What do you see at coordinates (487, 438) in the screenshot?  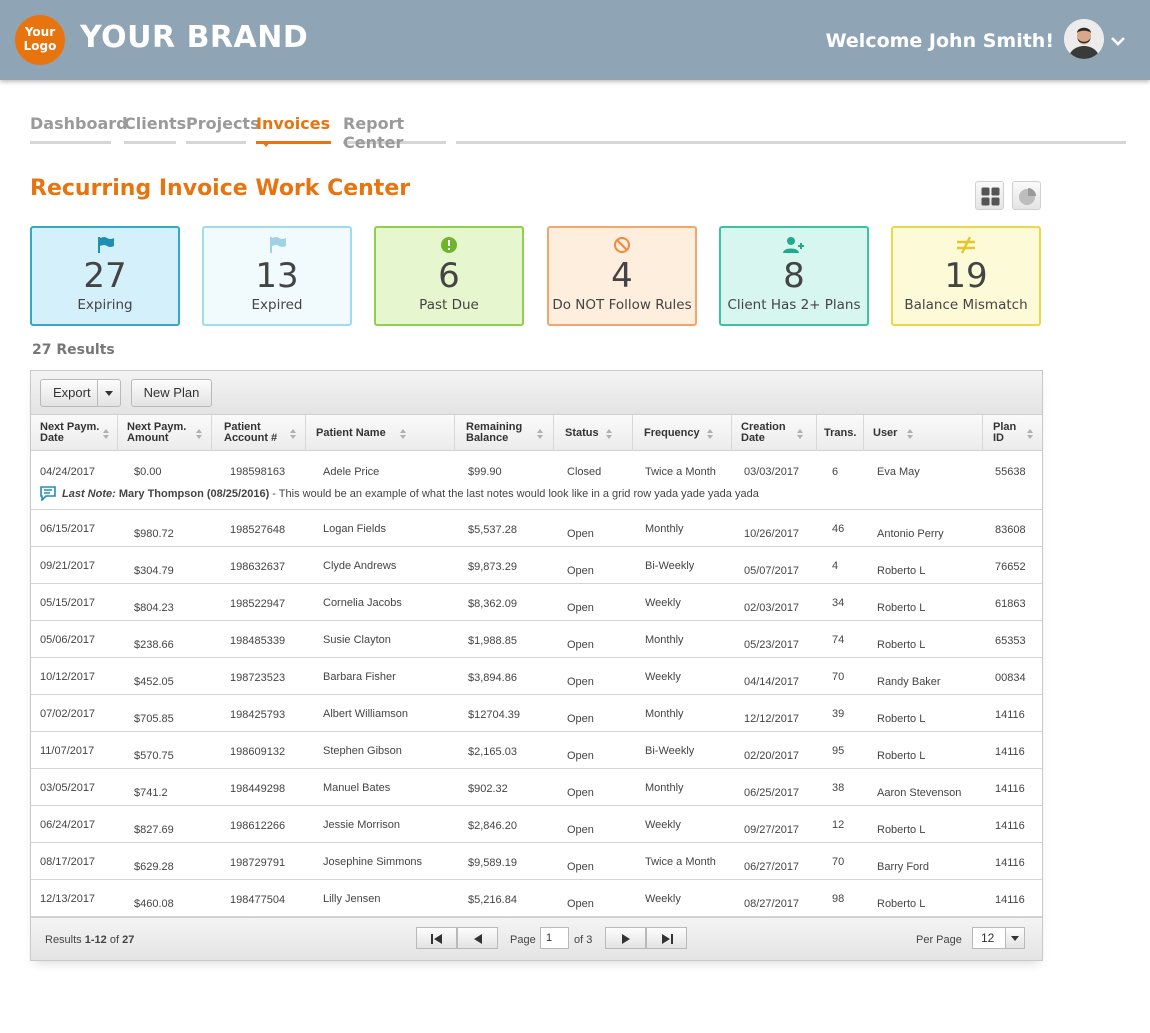 I see `column-title: Balance` at bounding box center [487, 438].